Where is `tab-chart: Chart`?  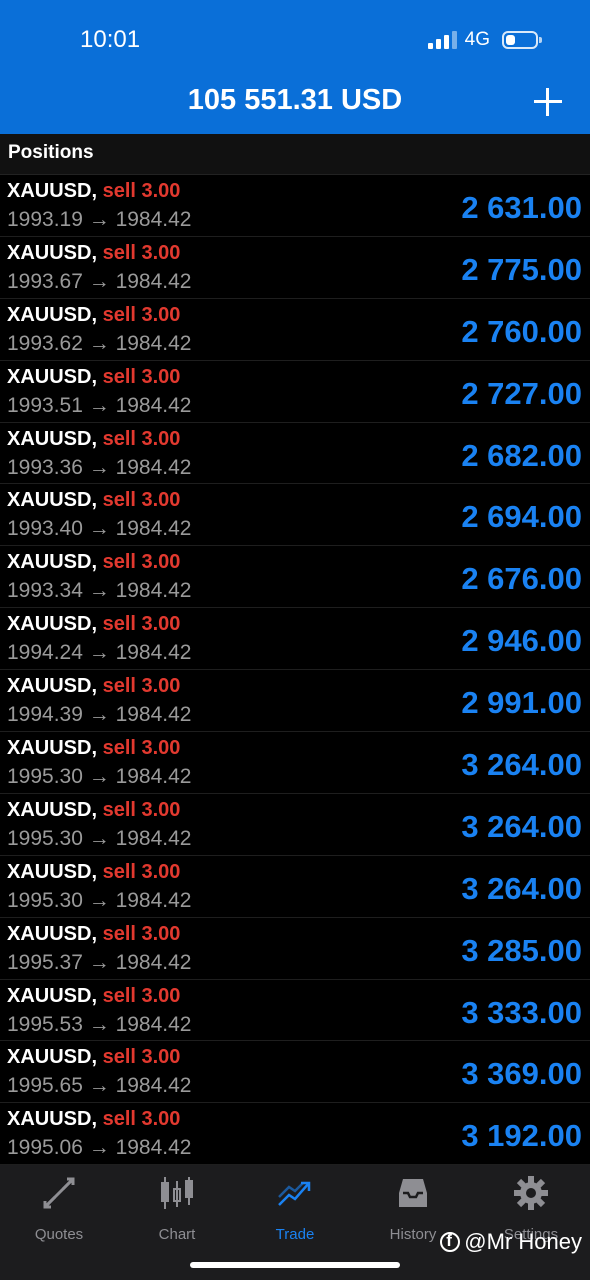
tab-chart: Chart is located at coordinates (177, 1209).